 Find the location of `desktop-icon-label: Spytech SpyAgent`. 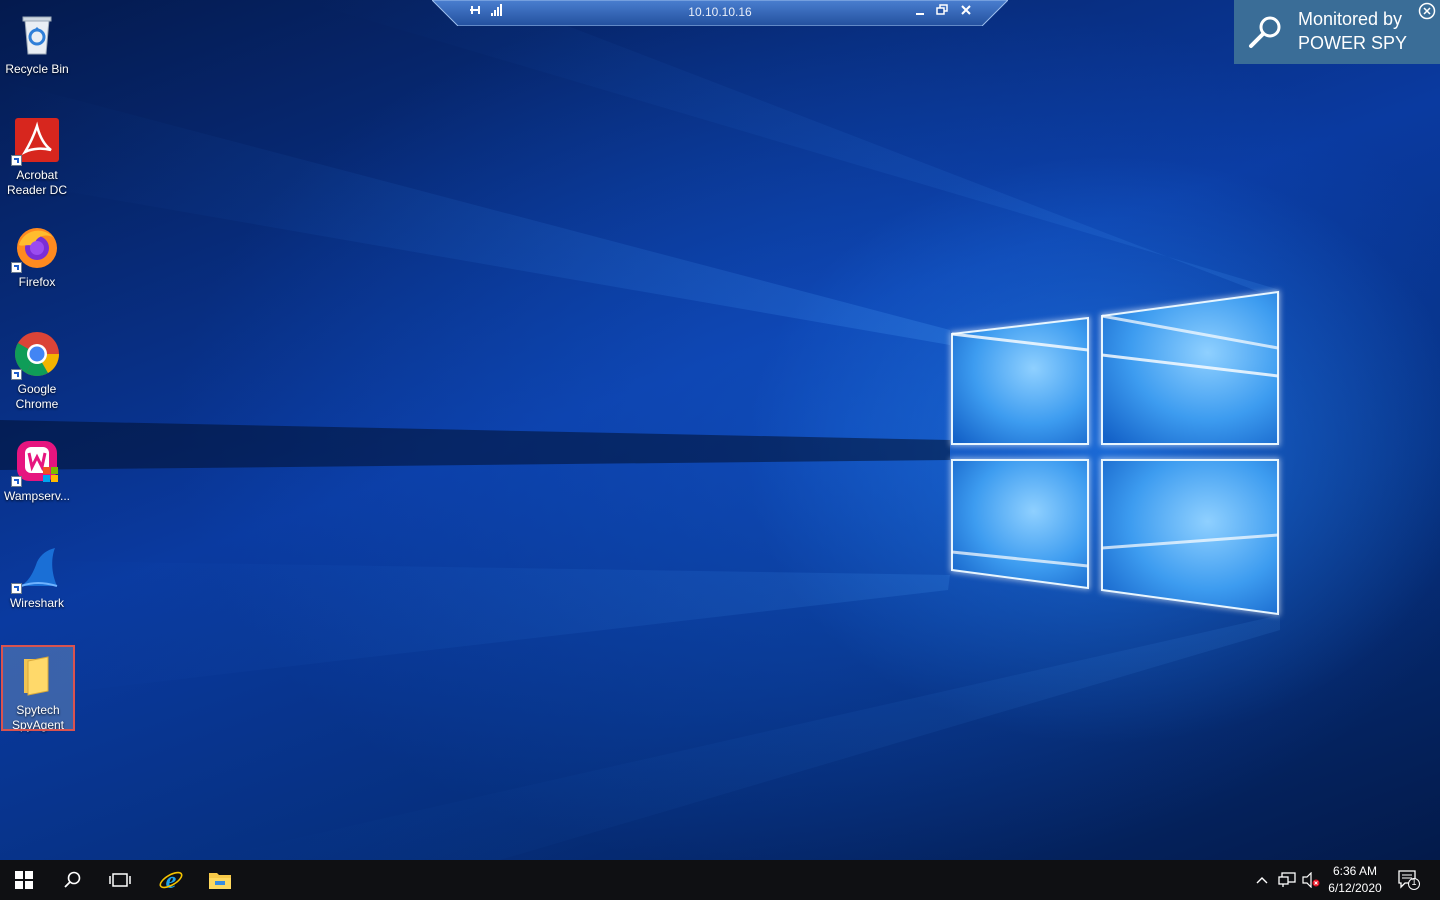

desktop-icon-label: Spytech SpyAgent is located at coordinates (38, 717).